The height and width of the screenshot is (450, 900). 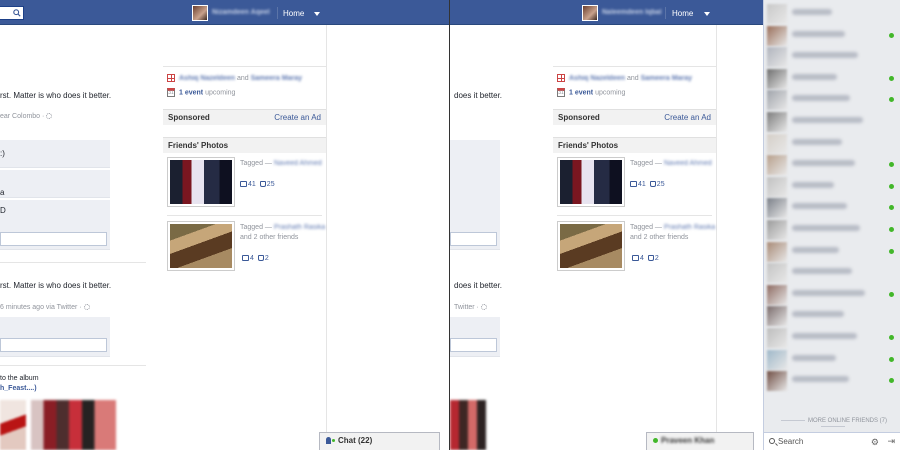 I want to click on comment-area, so click(x=475, y=337).